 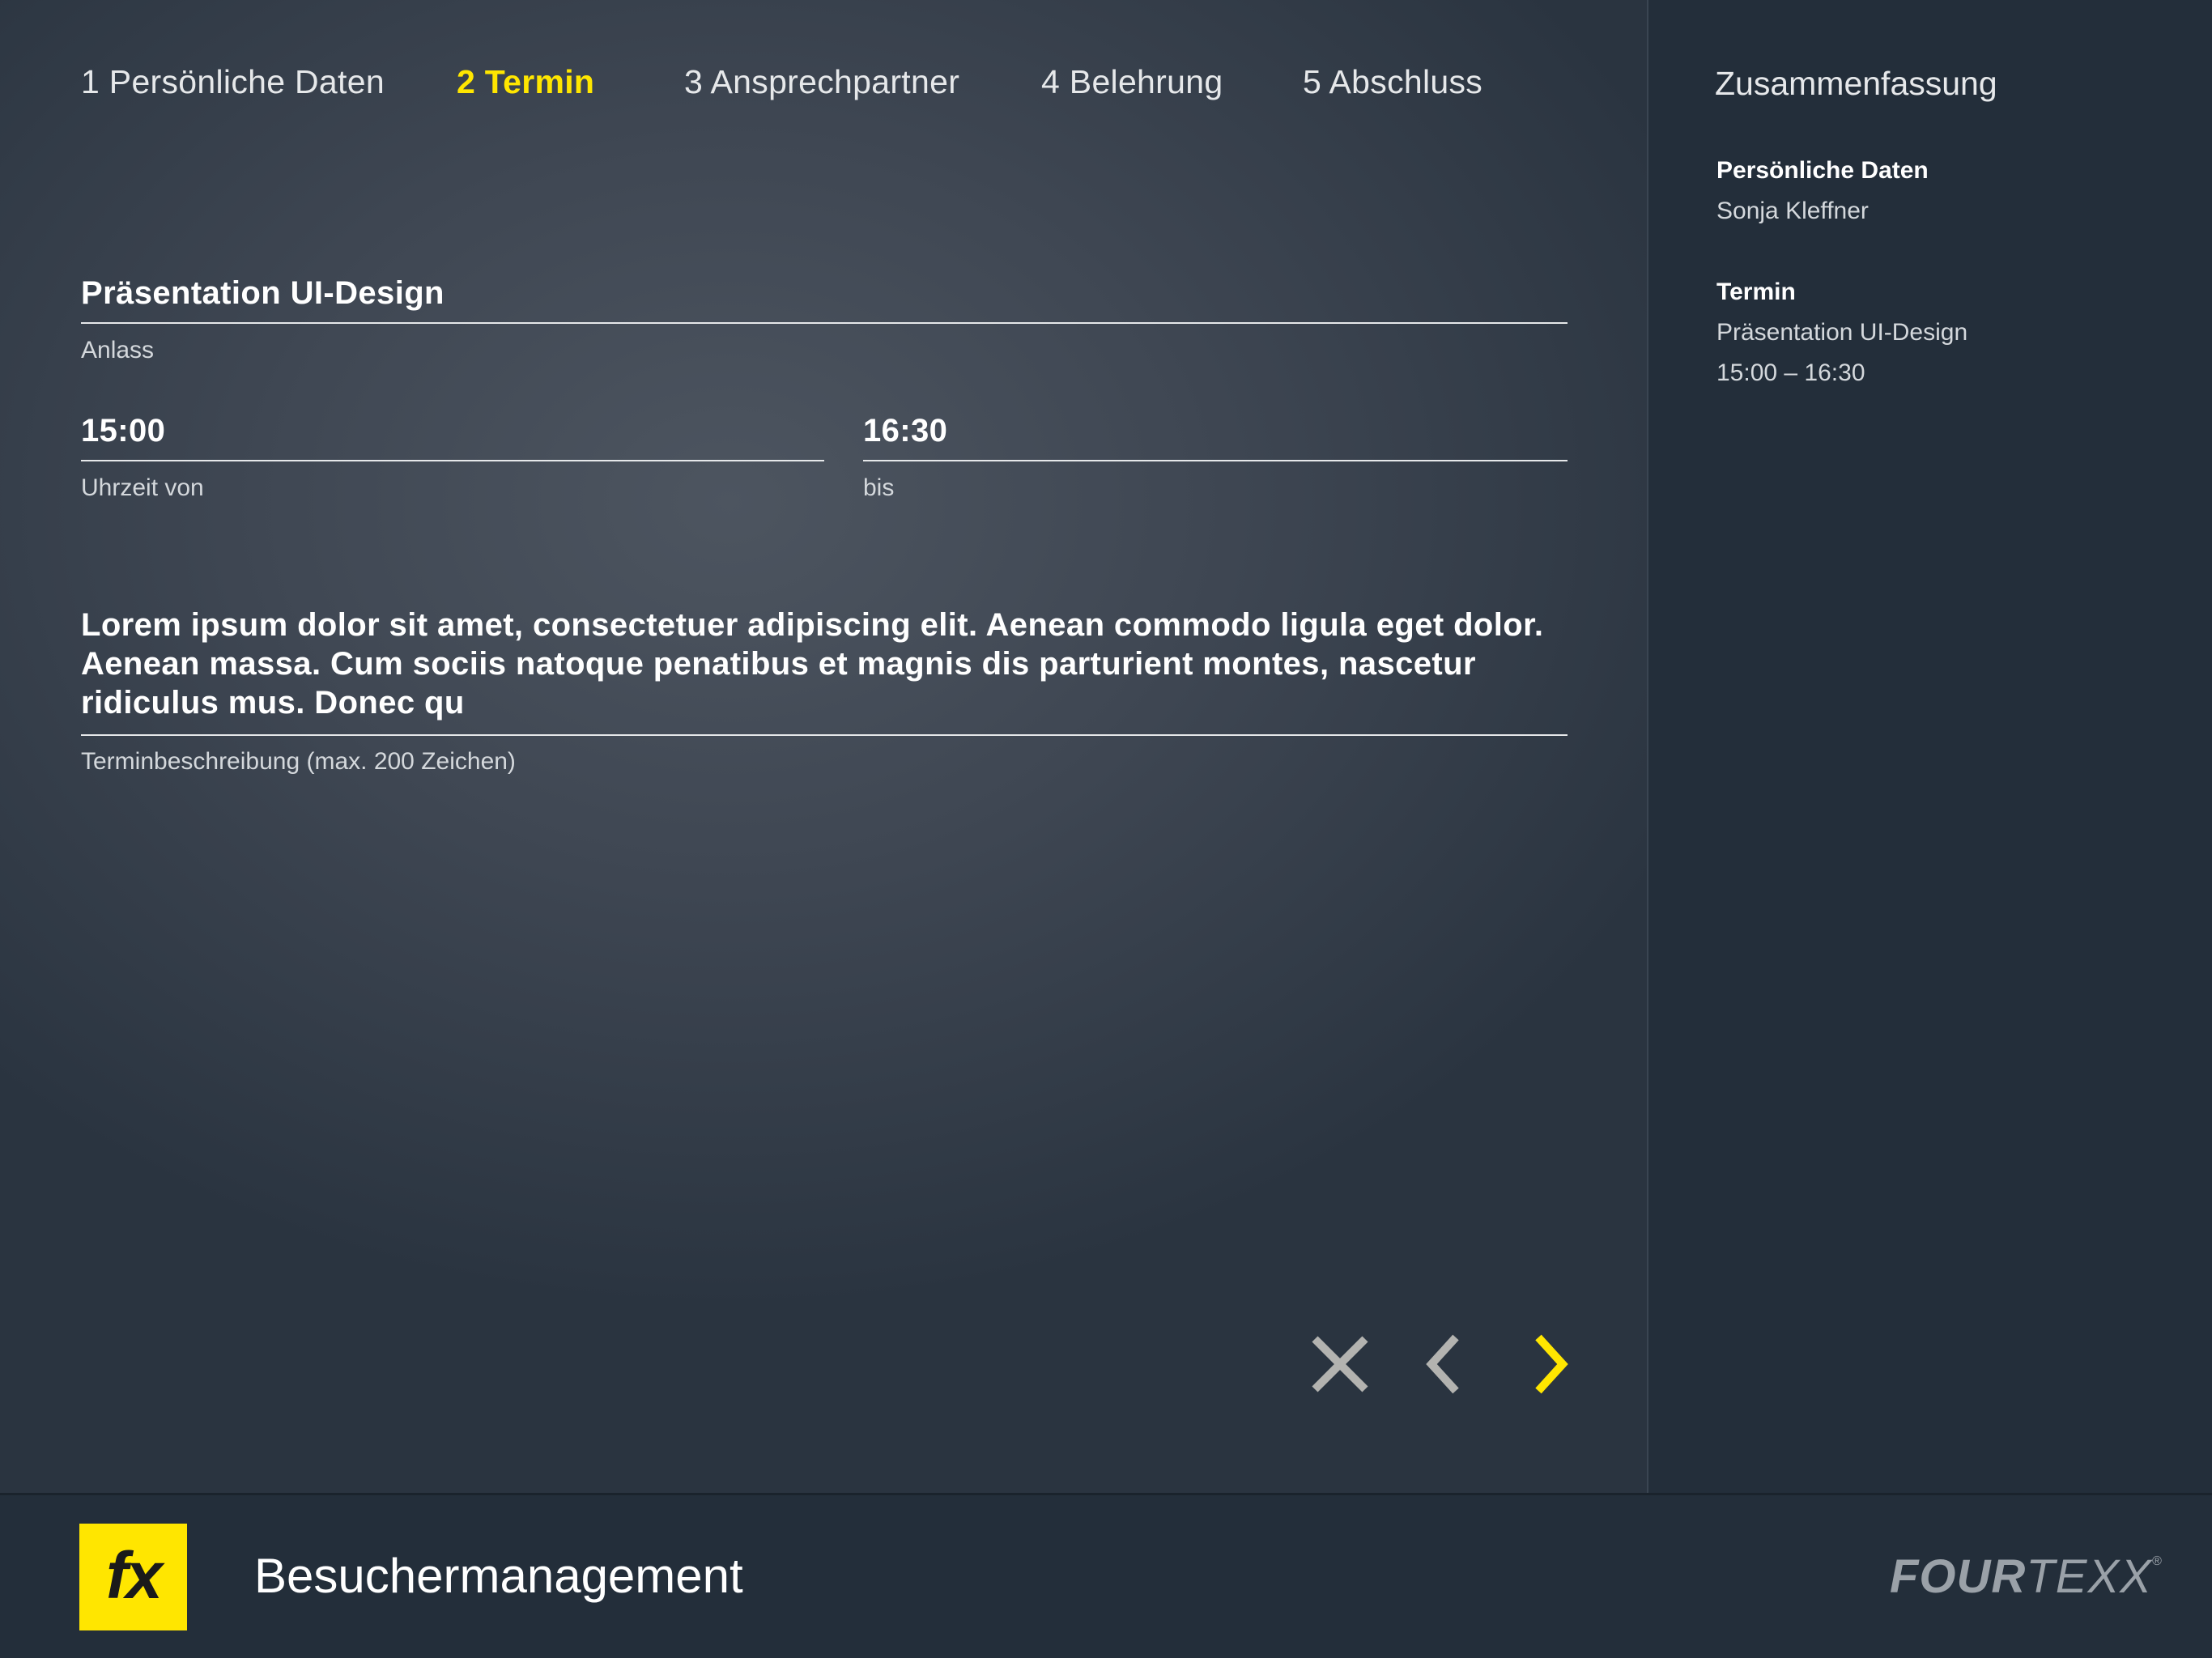 What do you see at coordinates (123, 431) in the screenshot?
I see `time-from-input: 15:00` at bounding box center [123, 431].